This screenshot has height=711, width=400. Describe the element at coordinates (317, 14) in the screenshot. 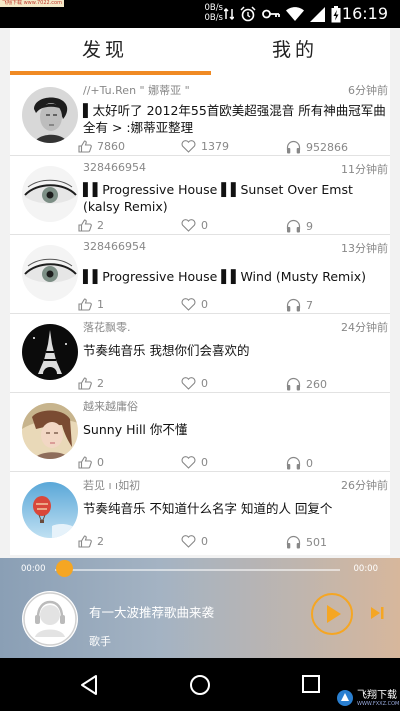

I see `signal-icon` at that location.